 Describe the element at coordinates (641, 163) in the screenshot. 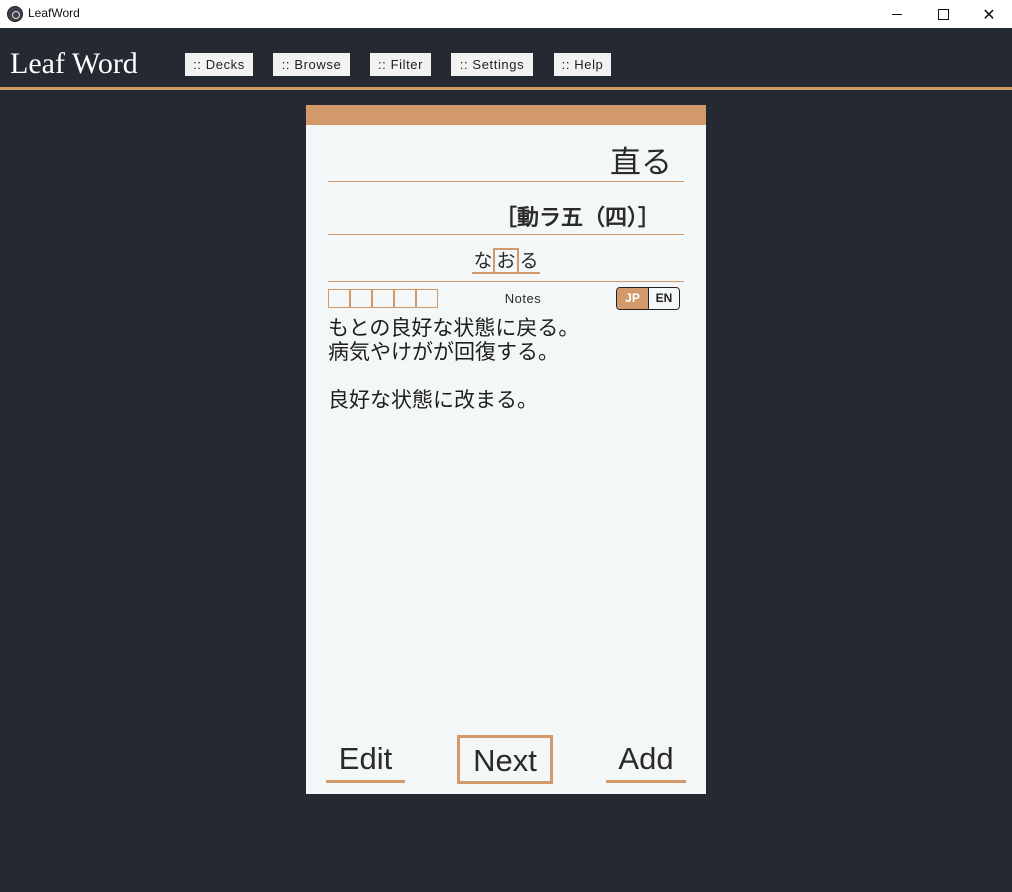

I see `card-word: 直る` at that location.